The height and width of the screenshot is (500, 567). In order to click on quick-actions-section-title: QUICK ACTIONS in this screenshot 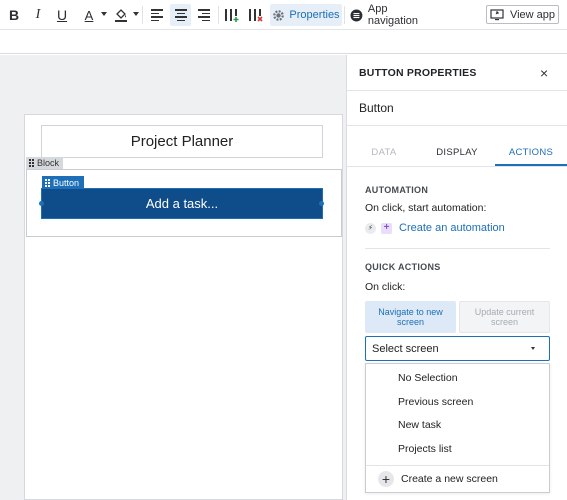, I will do `click(403, 267)`.